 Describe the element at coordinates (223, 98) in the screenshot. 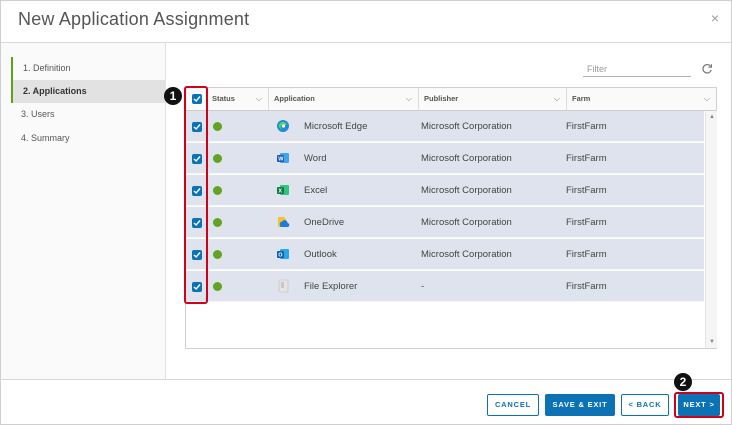

I see `column-label: Status` at that location.